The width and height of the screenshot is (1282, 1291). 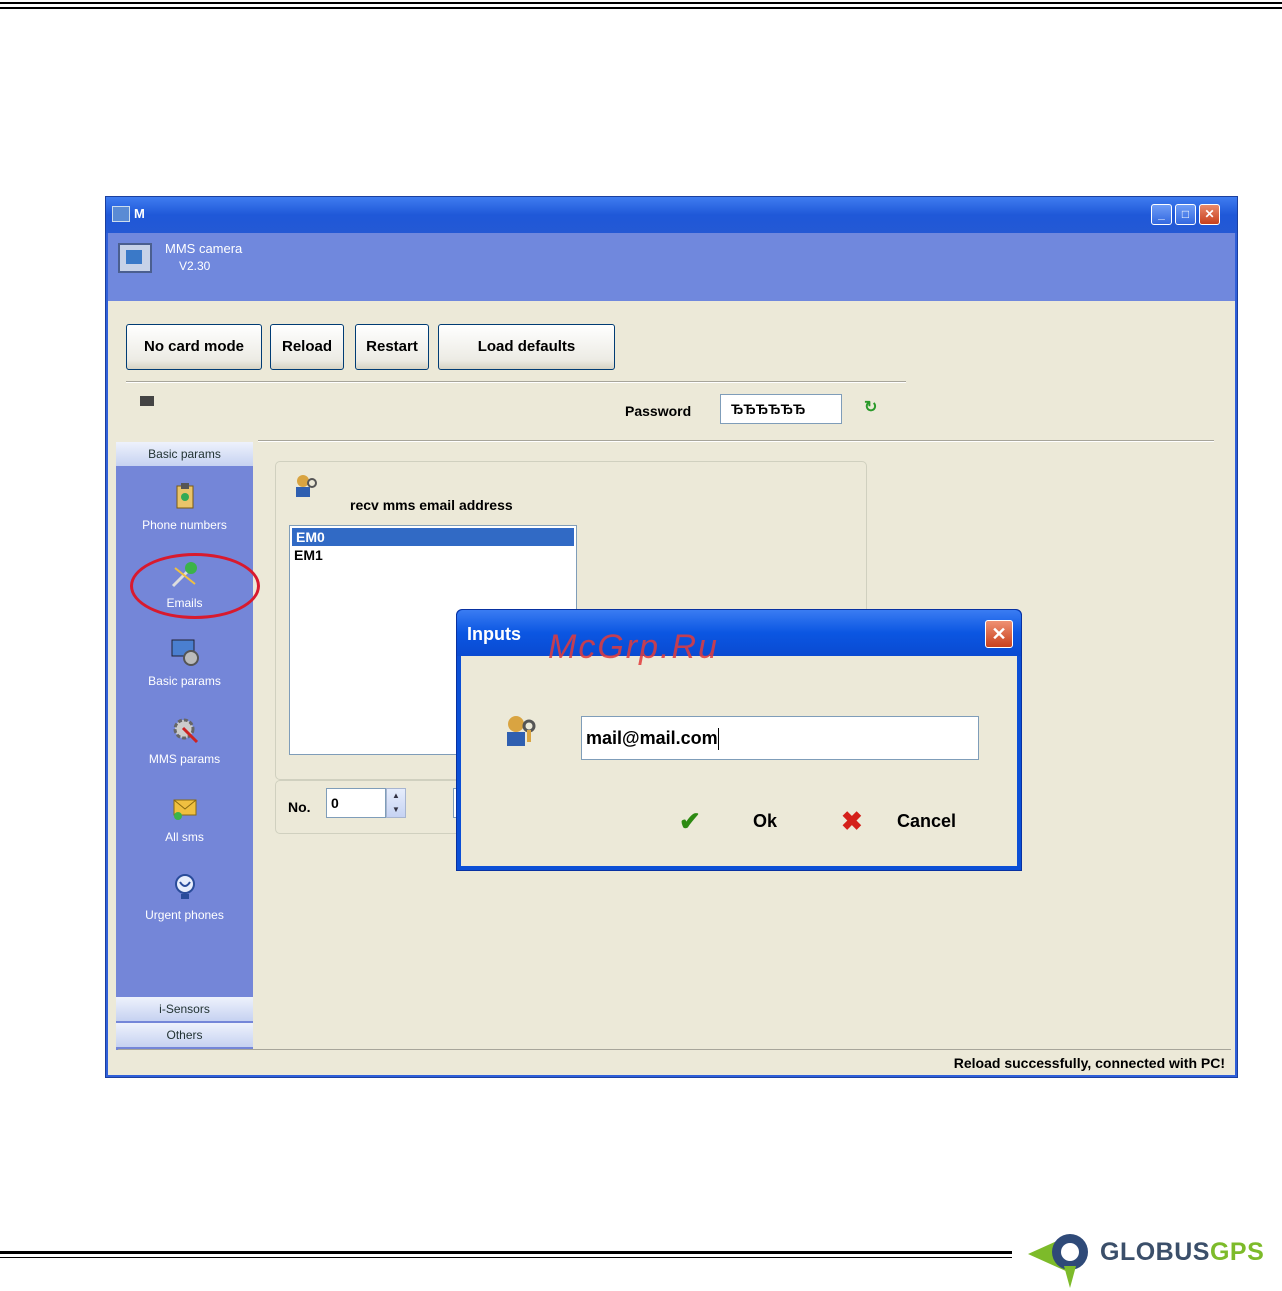 What do you see at coordinates (184, 681) in the screenshot?
I see `sidebar-item-label: Basic params` at bounding box center [184, 681].